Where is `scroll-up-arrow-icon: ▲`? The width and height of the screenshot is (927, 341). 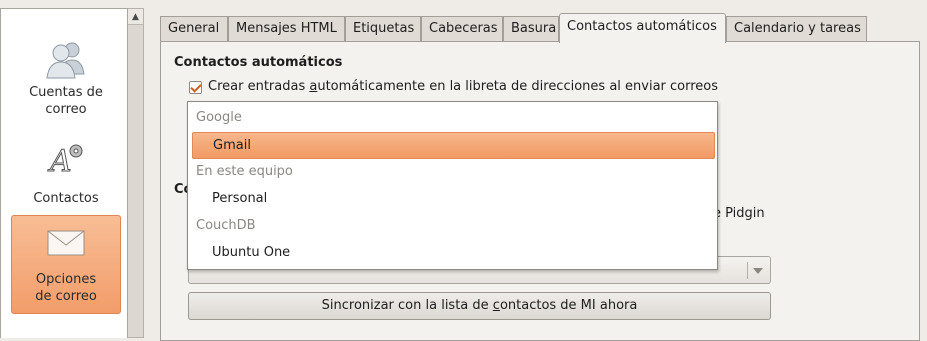
scroll-up-arrow-icon: ▲ is located at coordinates (135, 17).